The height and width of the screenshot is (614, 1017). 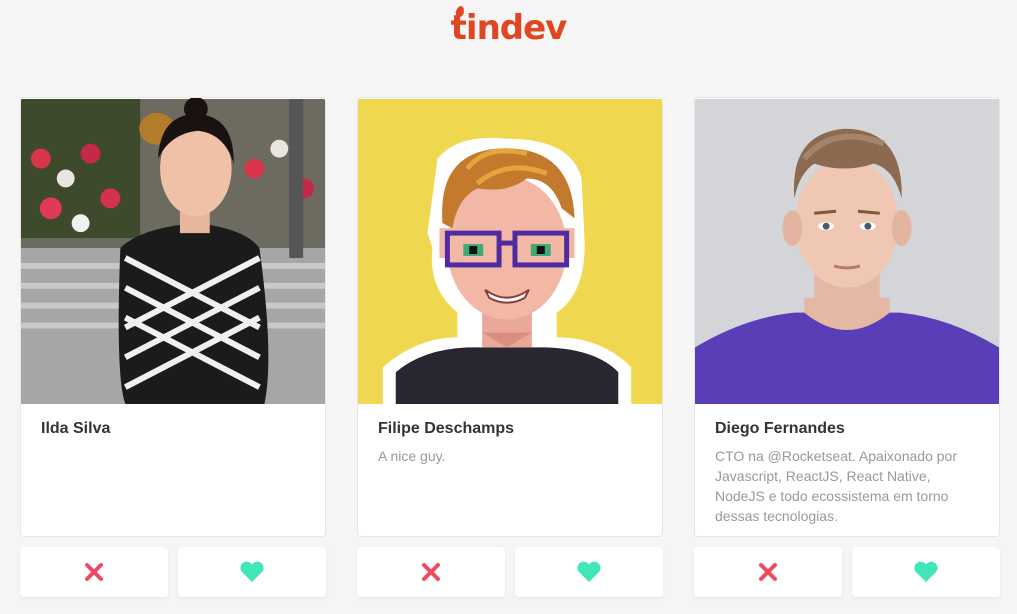 I want to click on developer-name: Ilda Silva, so click(x=76, y=428).